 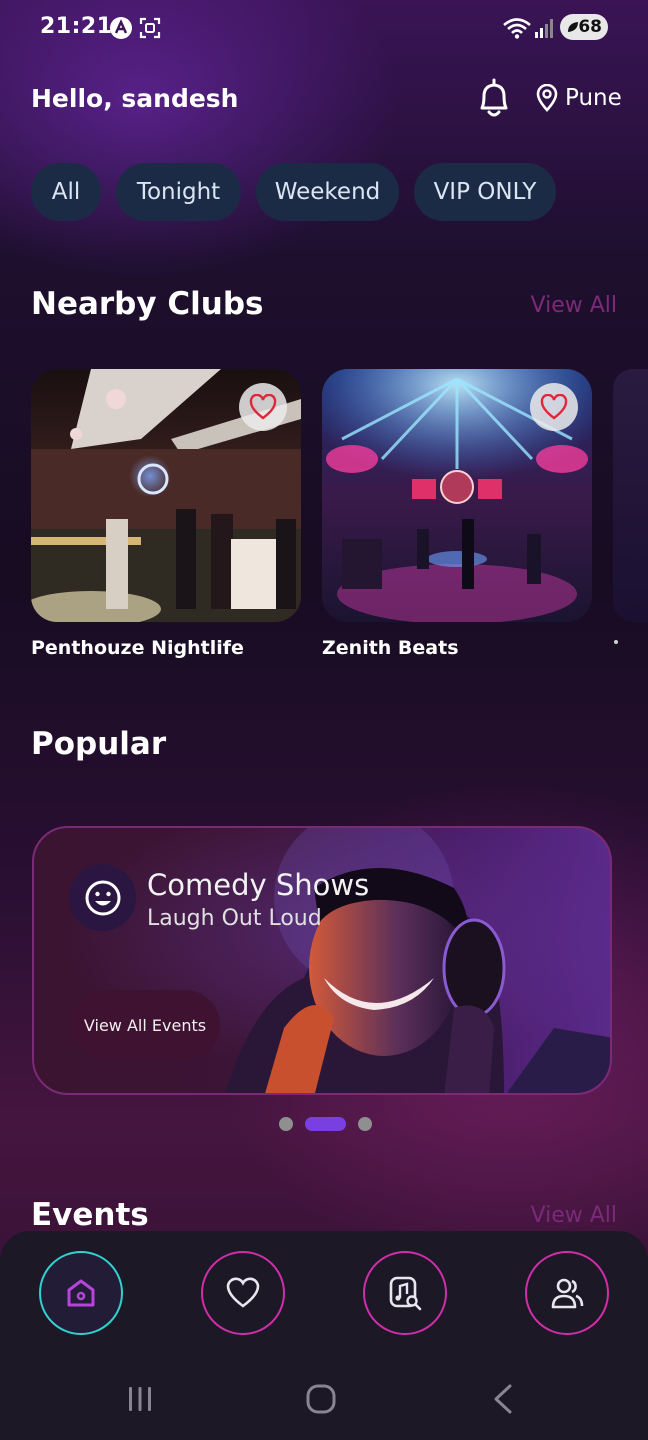 I want to click on location-selector: Pune, so click(x=578, y=98).